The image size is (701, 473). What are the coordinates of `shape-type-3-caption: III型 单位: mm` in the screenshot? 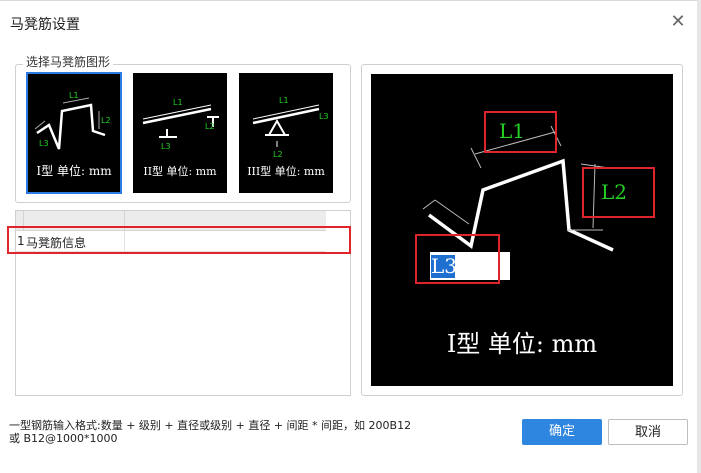 It's located at (286, 171).